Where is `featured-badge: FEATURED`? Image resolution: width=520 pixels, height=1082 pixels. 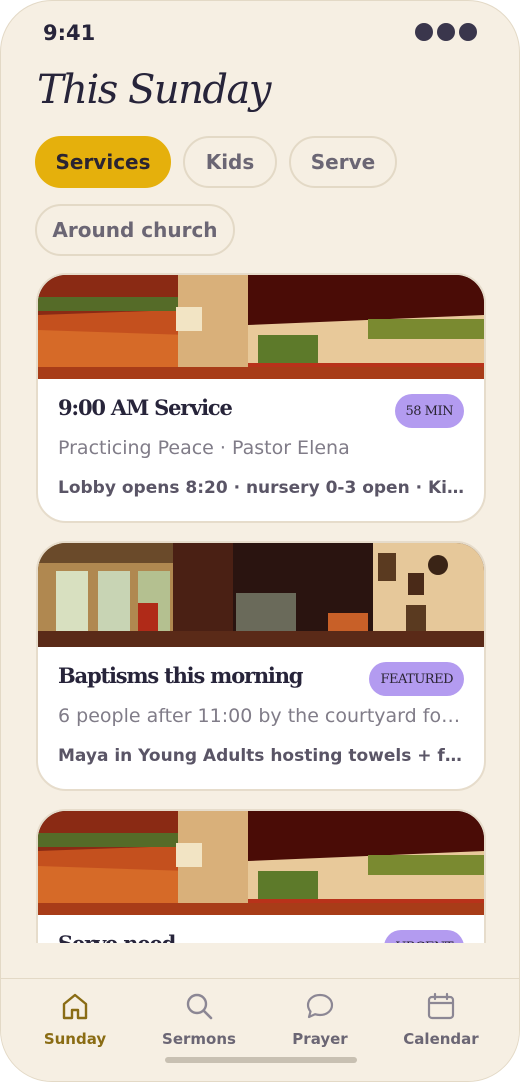
featured-badge: FEATURED is located at coordinates (416, 679).